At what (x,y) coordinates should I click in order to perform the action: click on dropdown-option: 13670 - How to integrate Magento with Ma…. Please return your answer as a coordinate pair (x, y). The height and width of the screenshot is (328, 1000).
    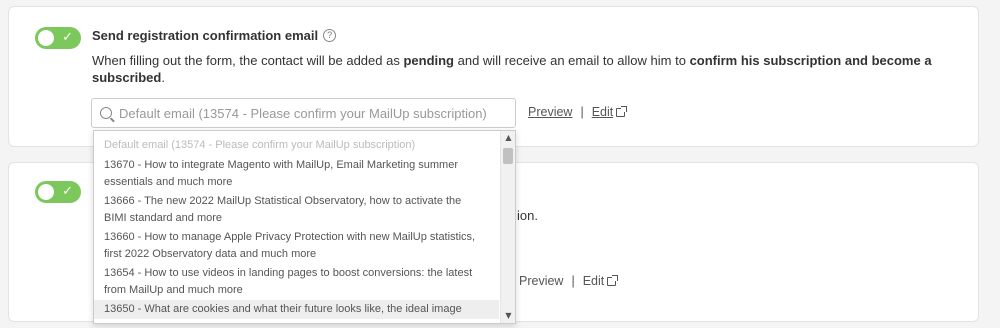
    Looking at the image, I should click on (296, 174).